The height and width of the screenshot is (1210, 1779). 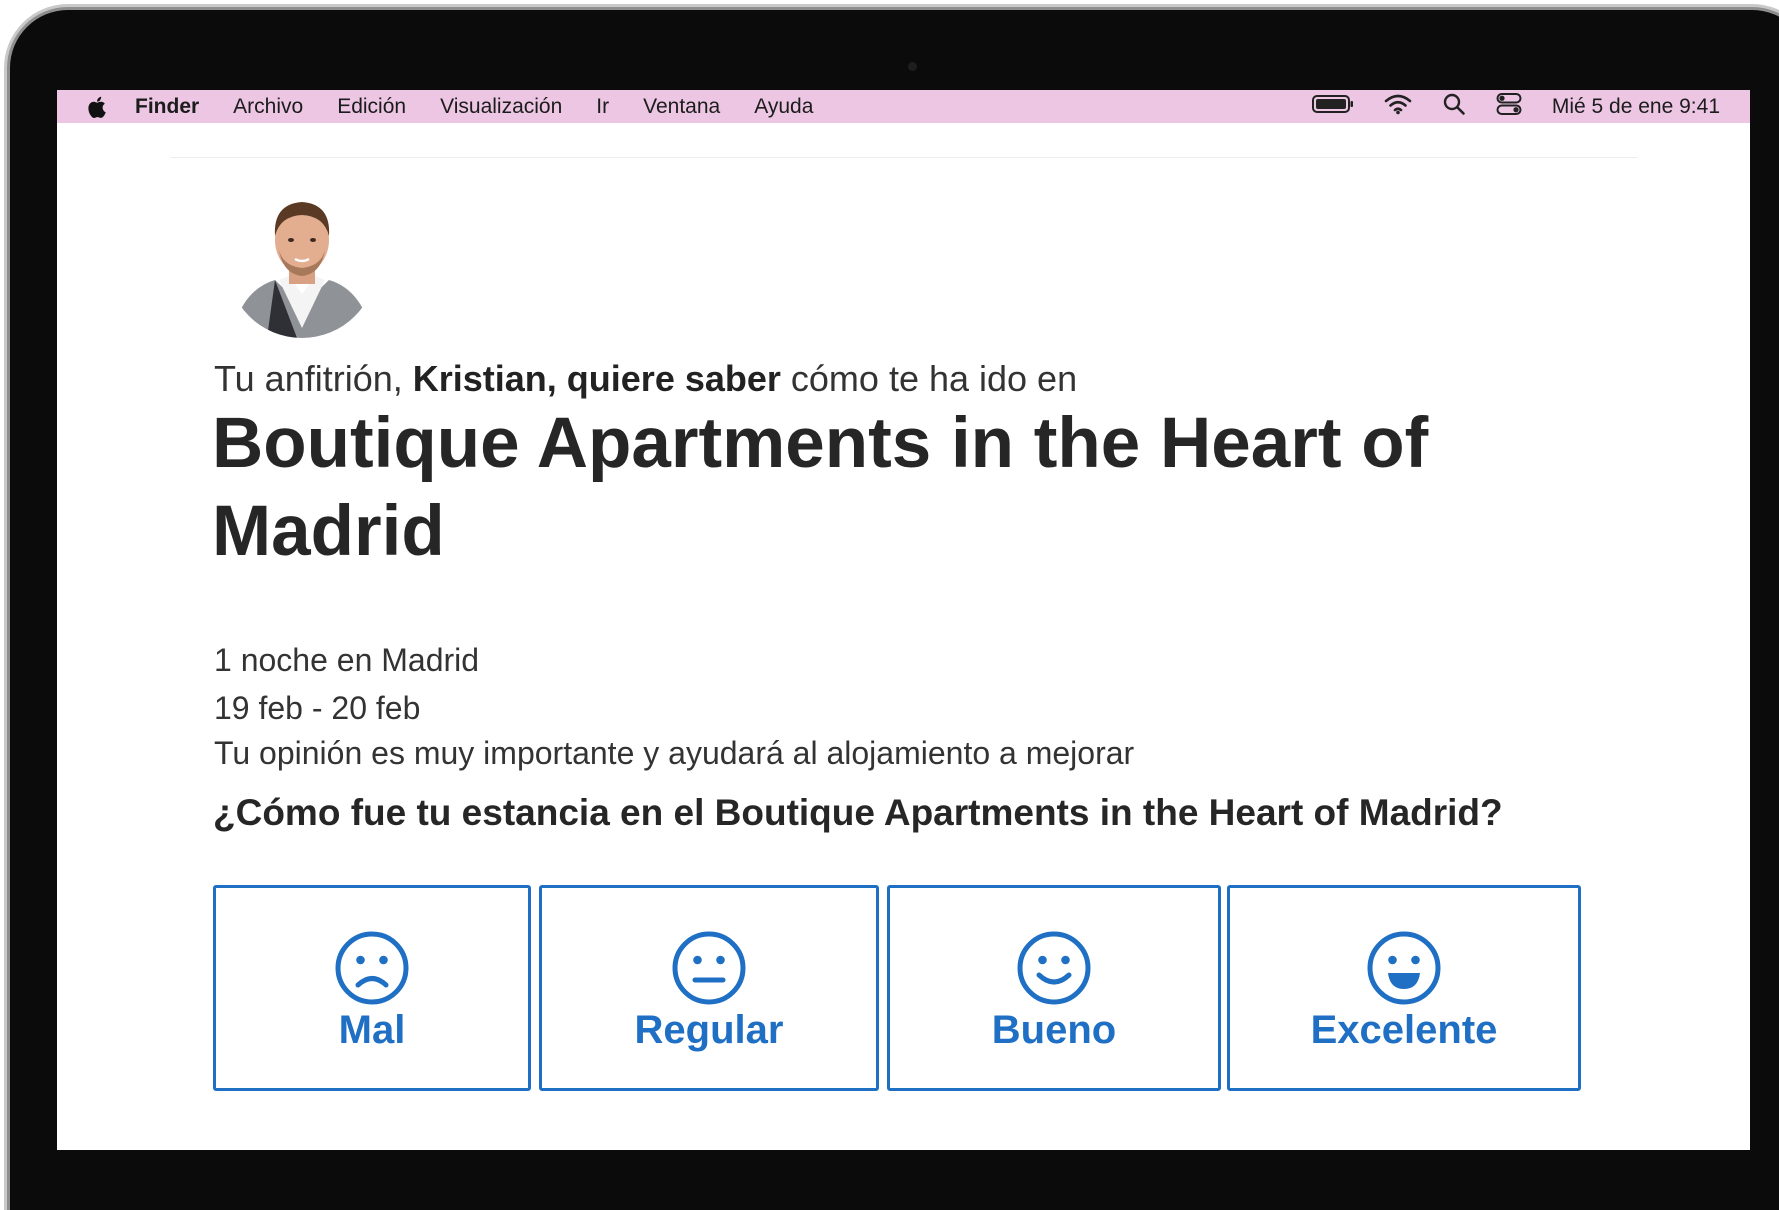 I want to click on stay-dates: 19 feb - 20 feb, so click(x=317, y=708).